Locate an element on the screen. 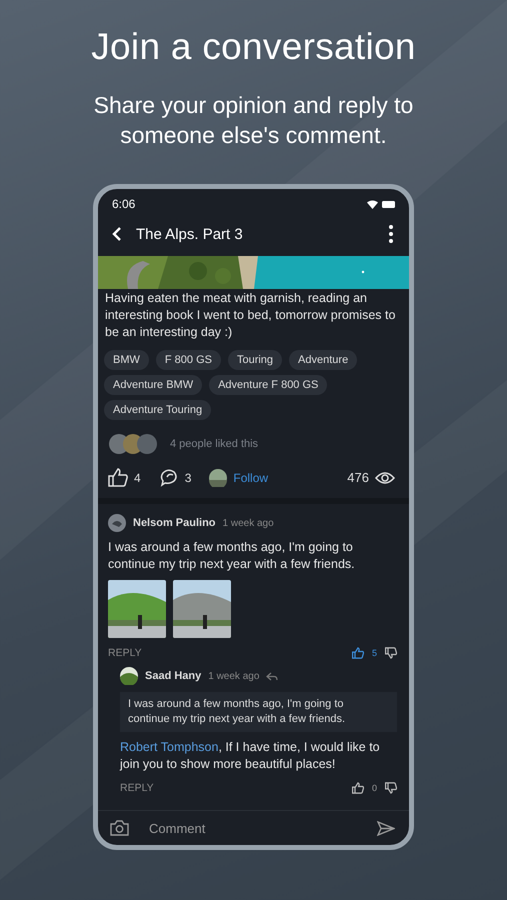 Image resolution: width=507 pixels, height=900 pixels. headline: Join a conversation is located at coordinates (253, 47).